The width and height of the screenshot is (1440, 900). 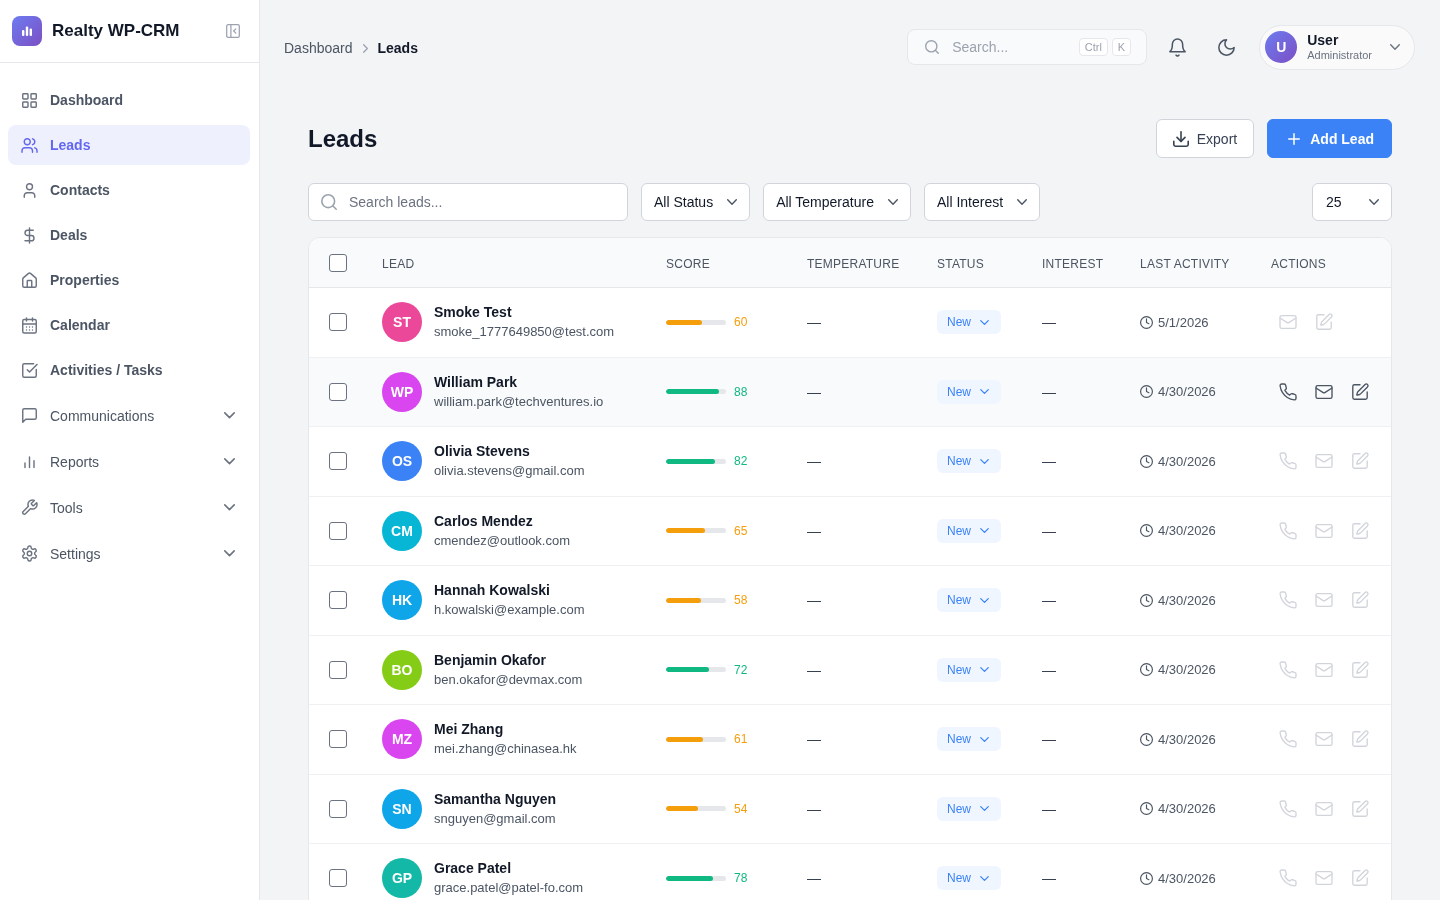 What do you see at coordinates (495, 818) in the screenshot?
I see `lead-email: snguyen@gmail.com` at bounding box center [495, 818].